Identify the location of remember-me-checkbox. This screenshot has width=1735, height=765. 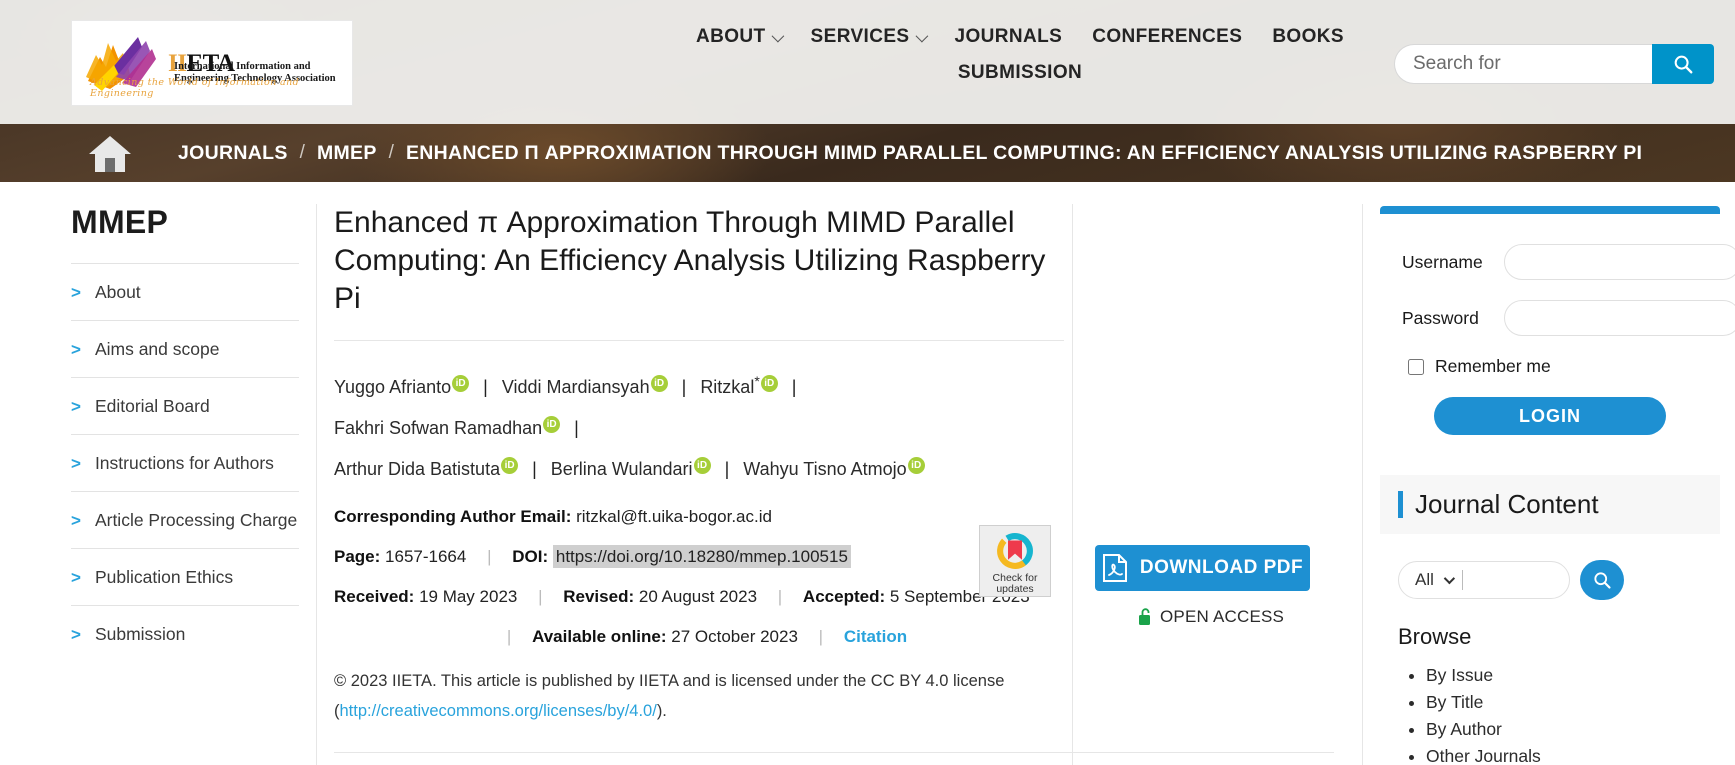
(1416, 366).